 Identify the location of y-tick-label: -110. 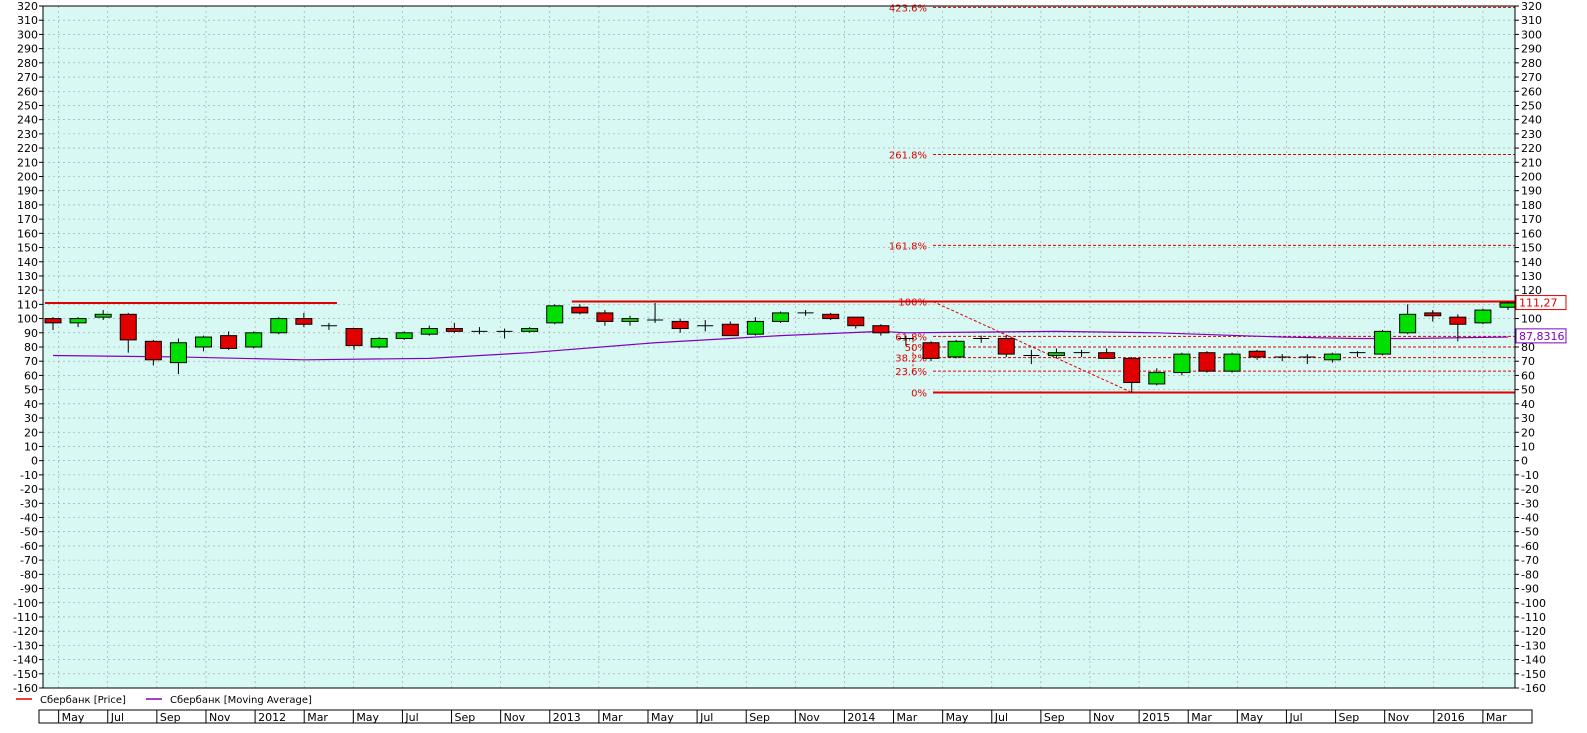
(25, 617).